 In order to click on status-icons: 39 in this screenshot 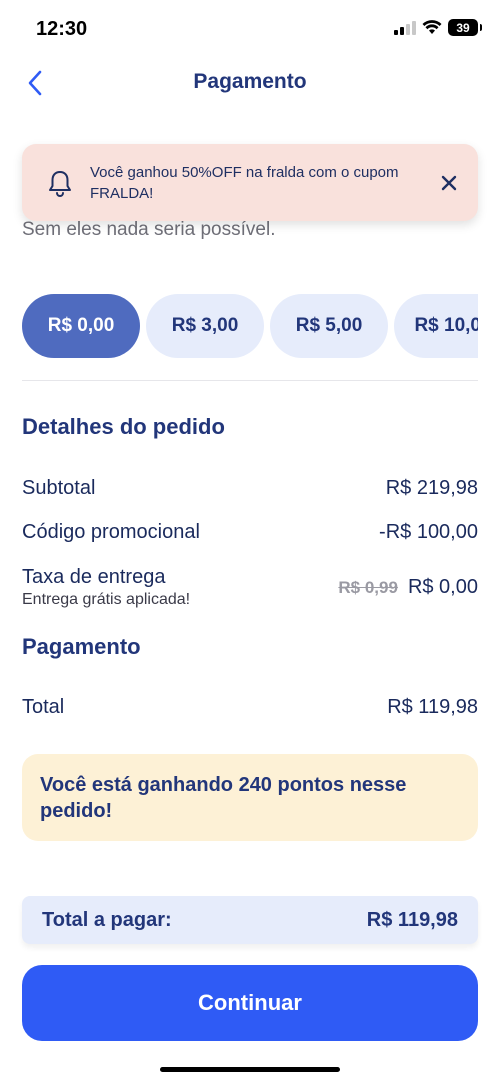, I will do `click(438, 27)`.